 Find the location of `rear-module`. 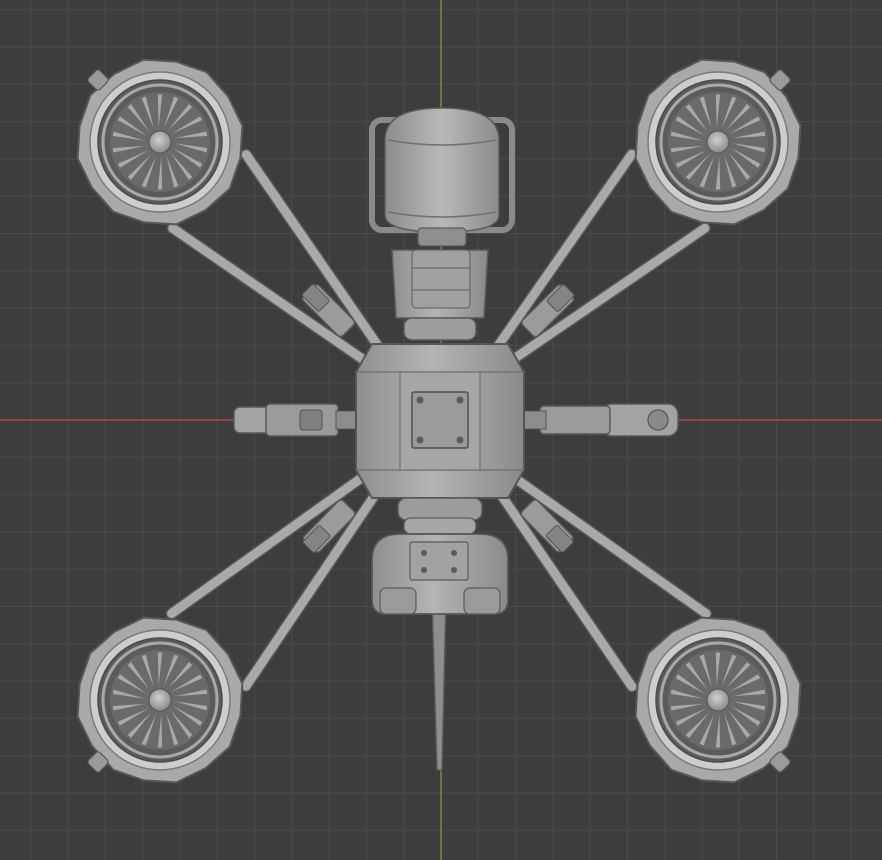

rear-module is located at coordinates (440, 556).